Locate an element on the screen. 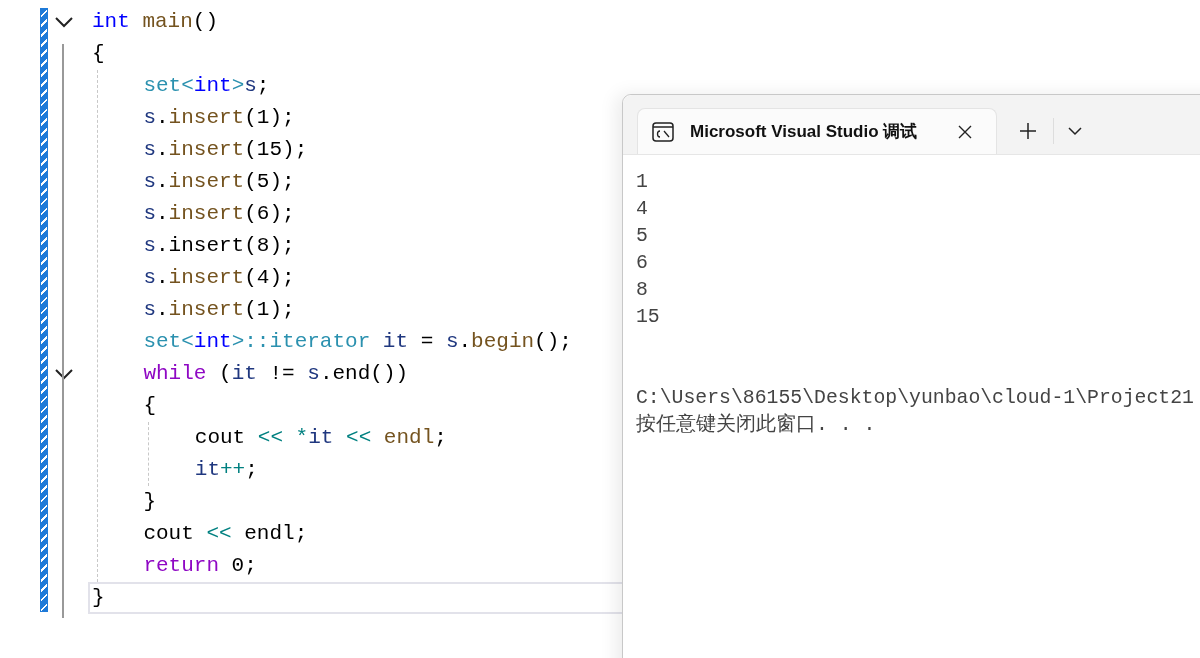  output-line: 6 is located at coordinates (642, 263).